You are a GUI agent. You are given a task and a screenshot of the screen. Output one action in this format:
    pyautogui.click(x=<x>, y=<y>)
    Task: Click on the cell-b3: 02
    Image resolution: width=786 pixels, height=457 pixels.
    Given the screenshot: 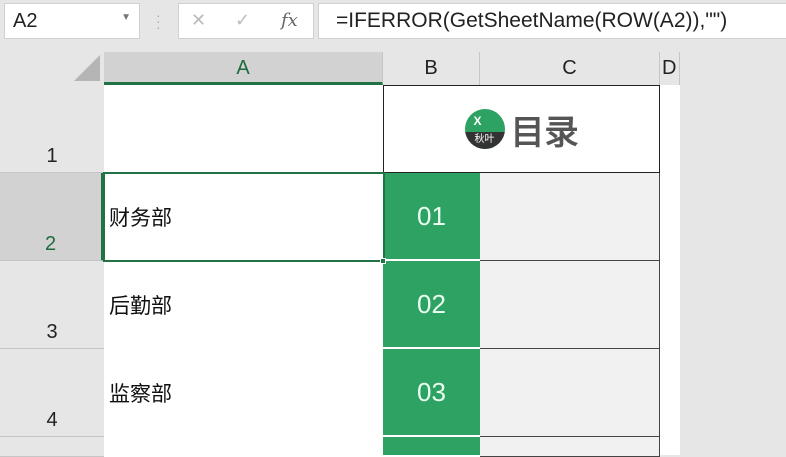 What is the action you would take?
    pyautogui.click(x=431, y=305)
    